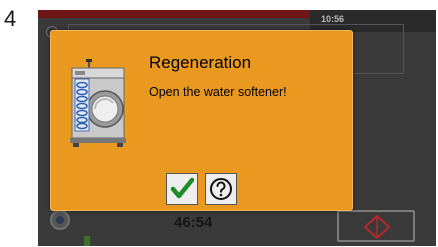 The image size is (438, 247). I want to click on program-icon, so click(60, 220).